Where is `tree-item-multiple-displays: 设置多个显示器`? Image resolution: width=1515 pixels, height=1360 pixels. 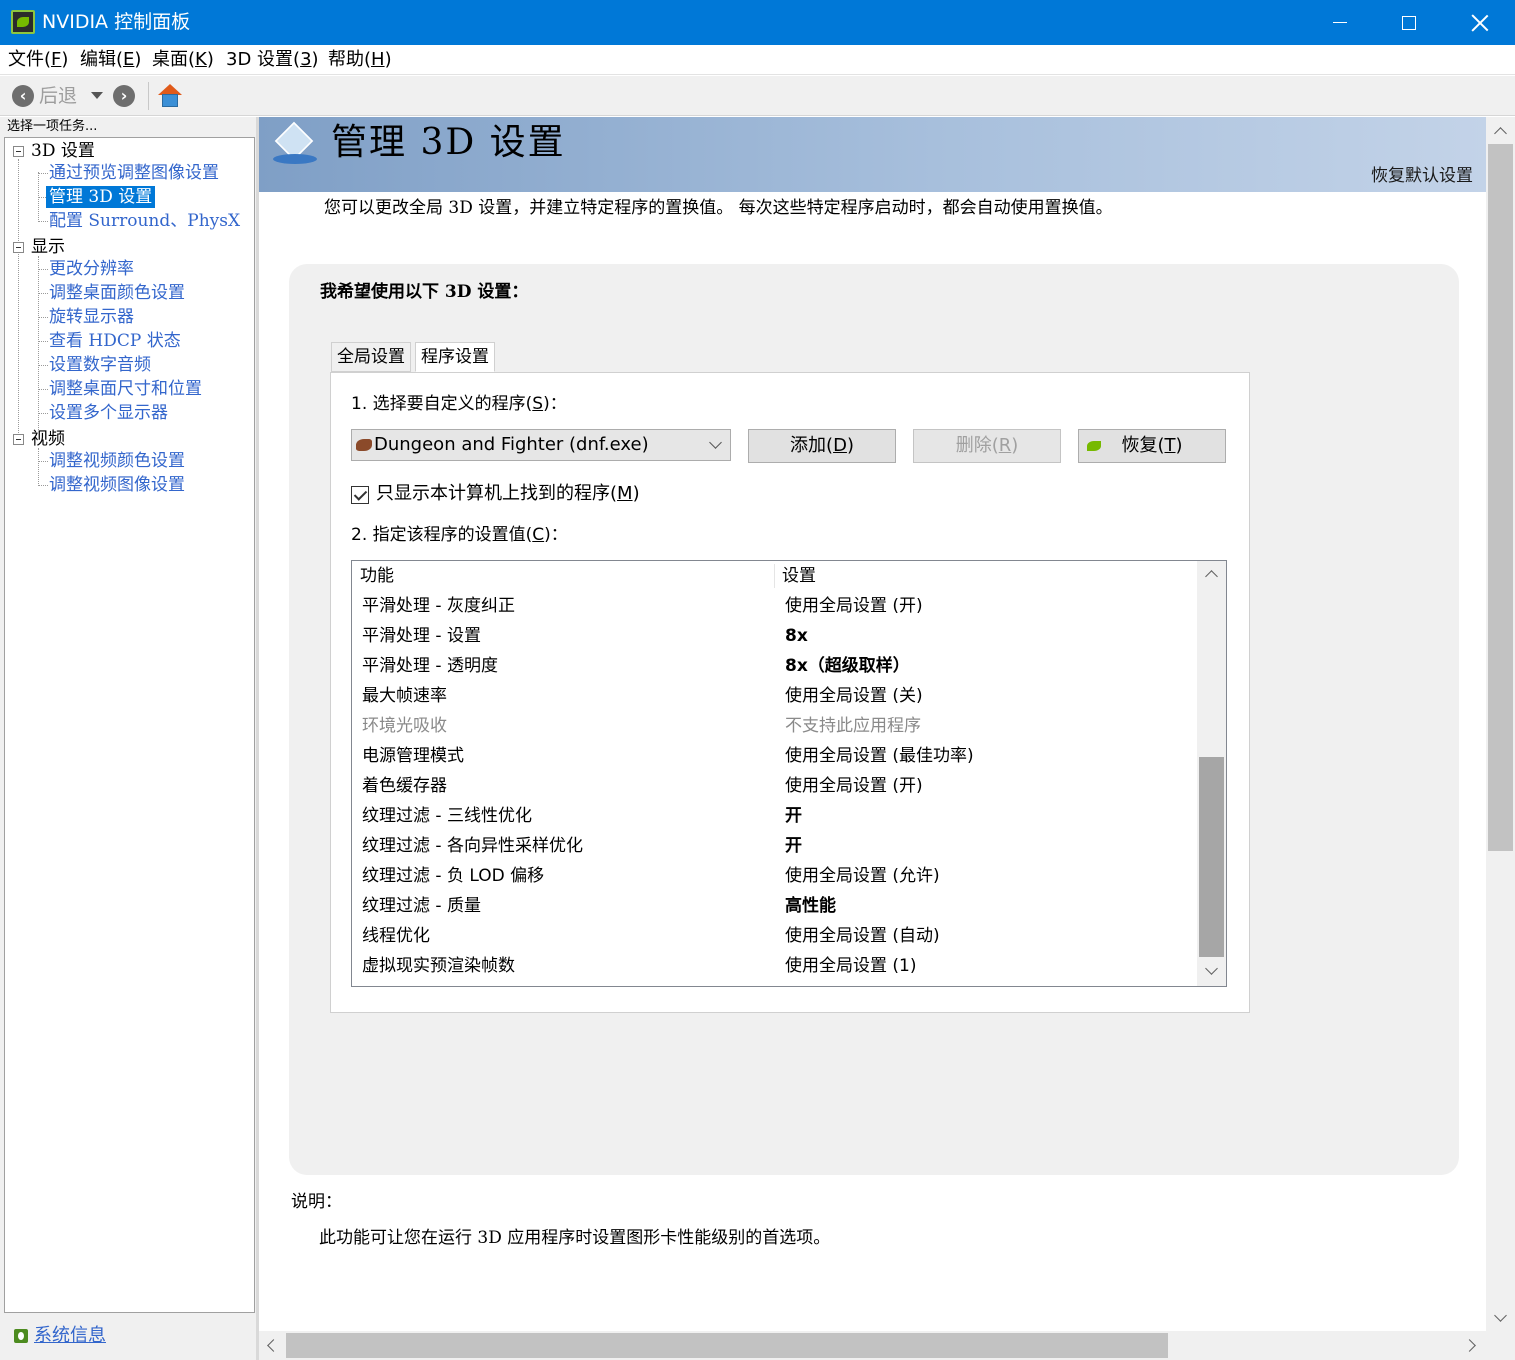
tree-item-multiple-displays: 设置多个显示器 is located at coordinates (108, 413).